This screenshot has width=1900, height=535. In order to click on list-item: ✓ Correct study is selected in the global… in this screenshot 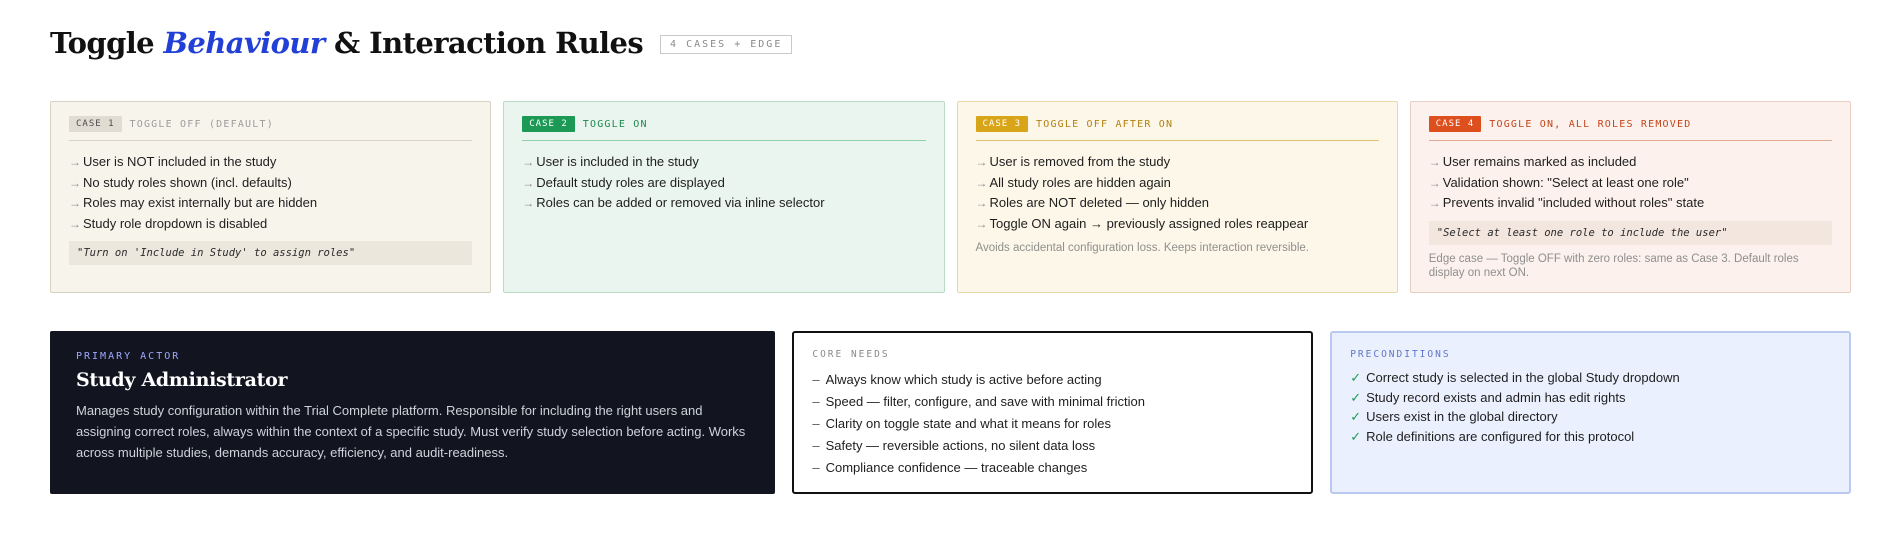, I will do `click(1515, 377)`.